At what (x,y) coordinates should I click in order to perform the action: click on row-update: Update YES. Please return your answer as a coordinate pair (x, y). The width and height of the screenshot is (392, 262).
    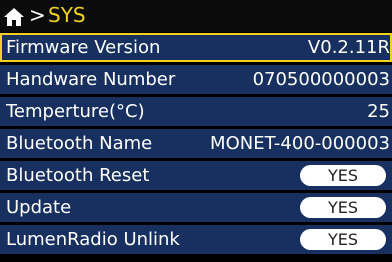
    Looking at the image, I should click on (196, 207).